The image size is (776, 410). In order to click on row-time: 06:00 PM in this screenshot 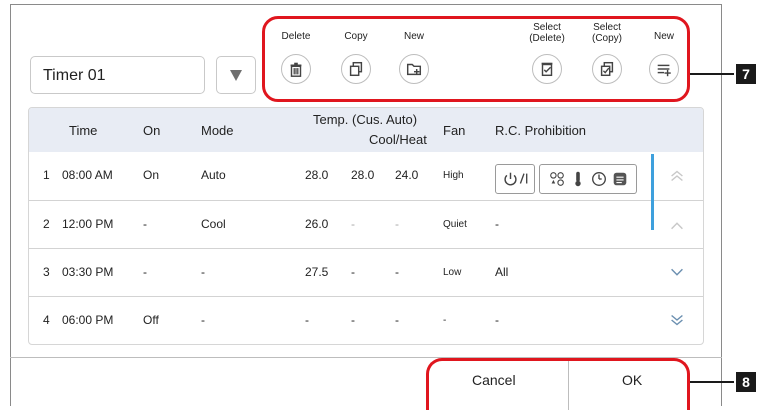, I will do `click(88, 320)`.